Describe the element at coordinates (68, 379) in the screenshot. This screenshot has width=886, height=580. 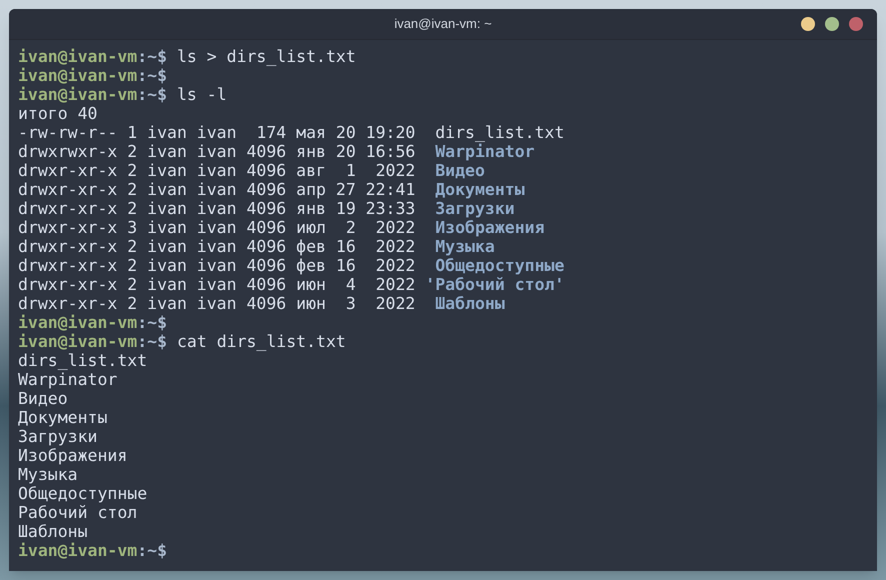
I see `output-text: Warpinator` at that location.